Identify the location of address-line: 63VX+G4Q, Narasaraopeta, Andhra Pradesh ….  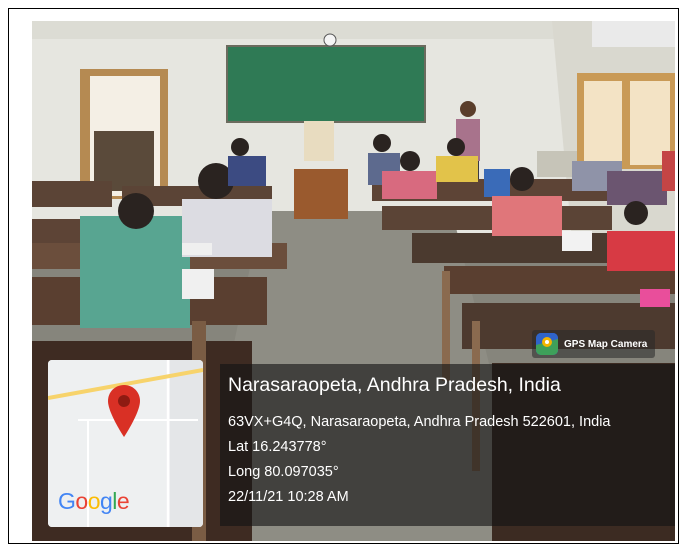
(419, 422).